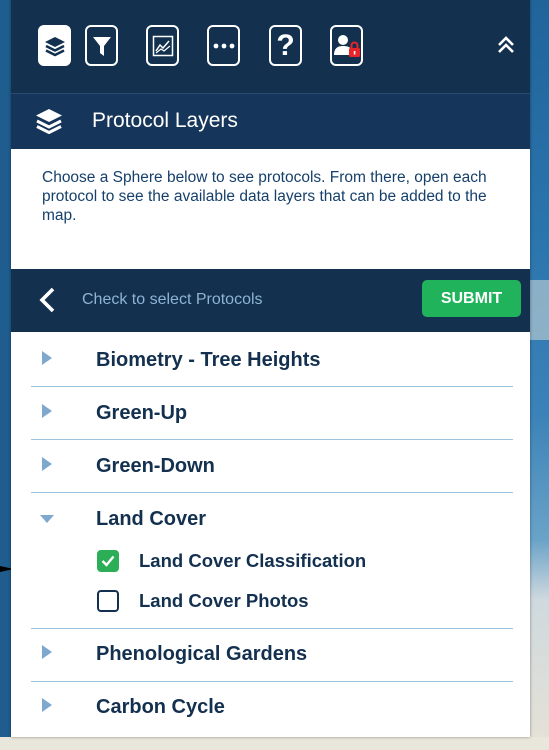  Describe the element at coordinates (272, 468) in the screenshot. I see `protocol-item-green-down: Green-Down` at that location.